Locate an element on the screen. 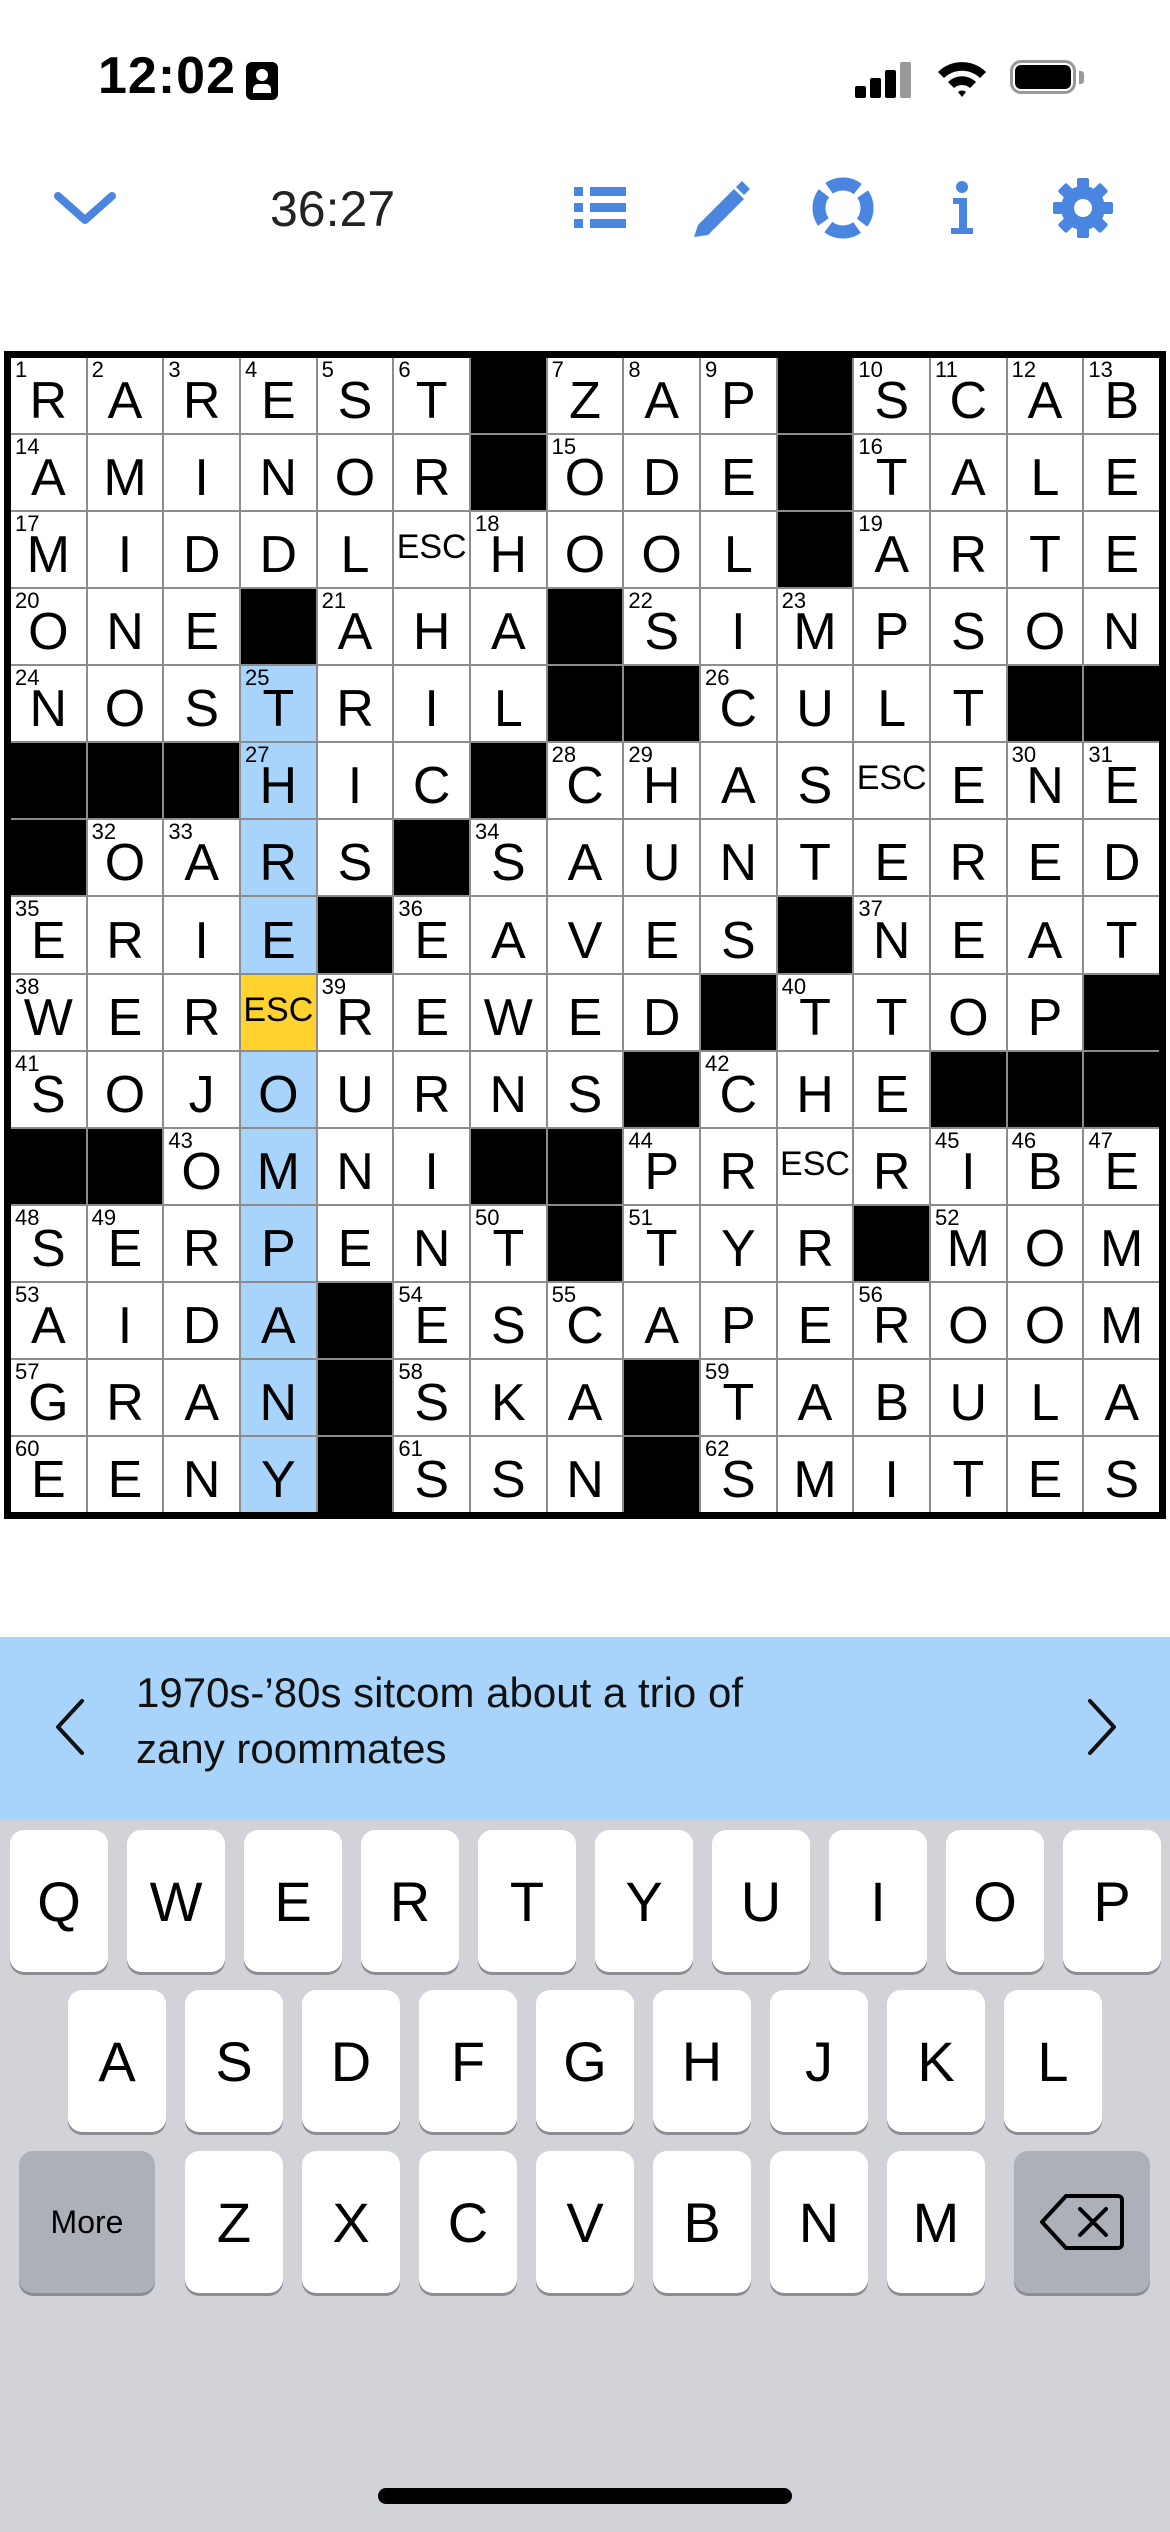 The width and height of the screenshot is (1170, 2532). grid-cell: L is located at coordinates (508, 704).